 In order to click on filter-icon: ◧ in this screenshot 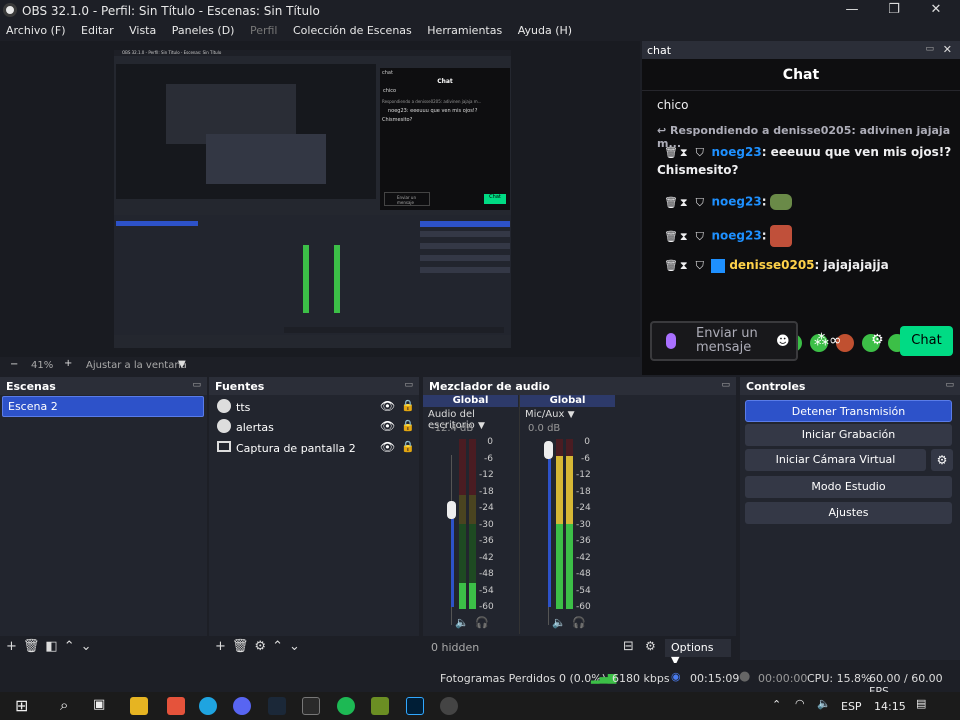, I will do `click(51, 646)`.